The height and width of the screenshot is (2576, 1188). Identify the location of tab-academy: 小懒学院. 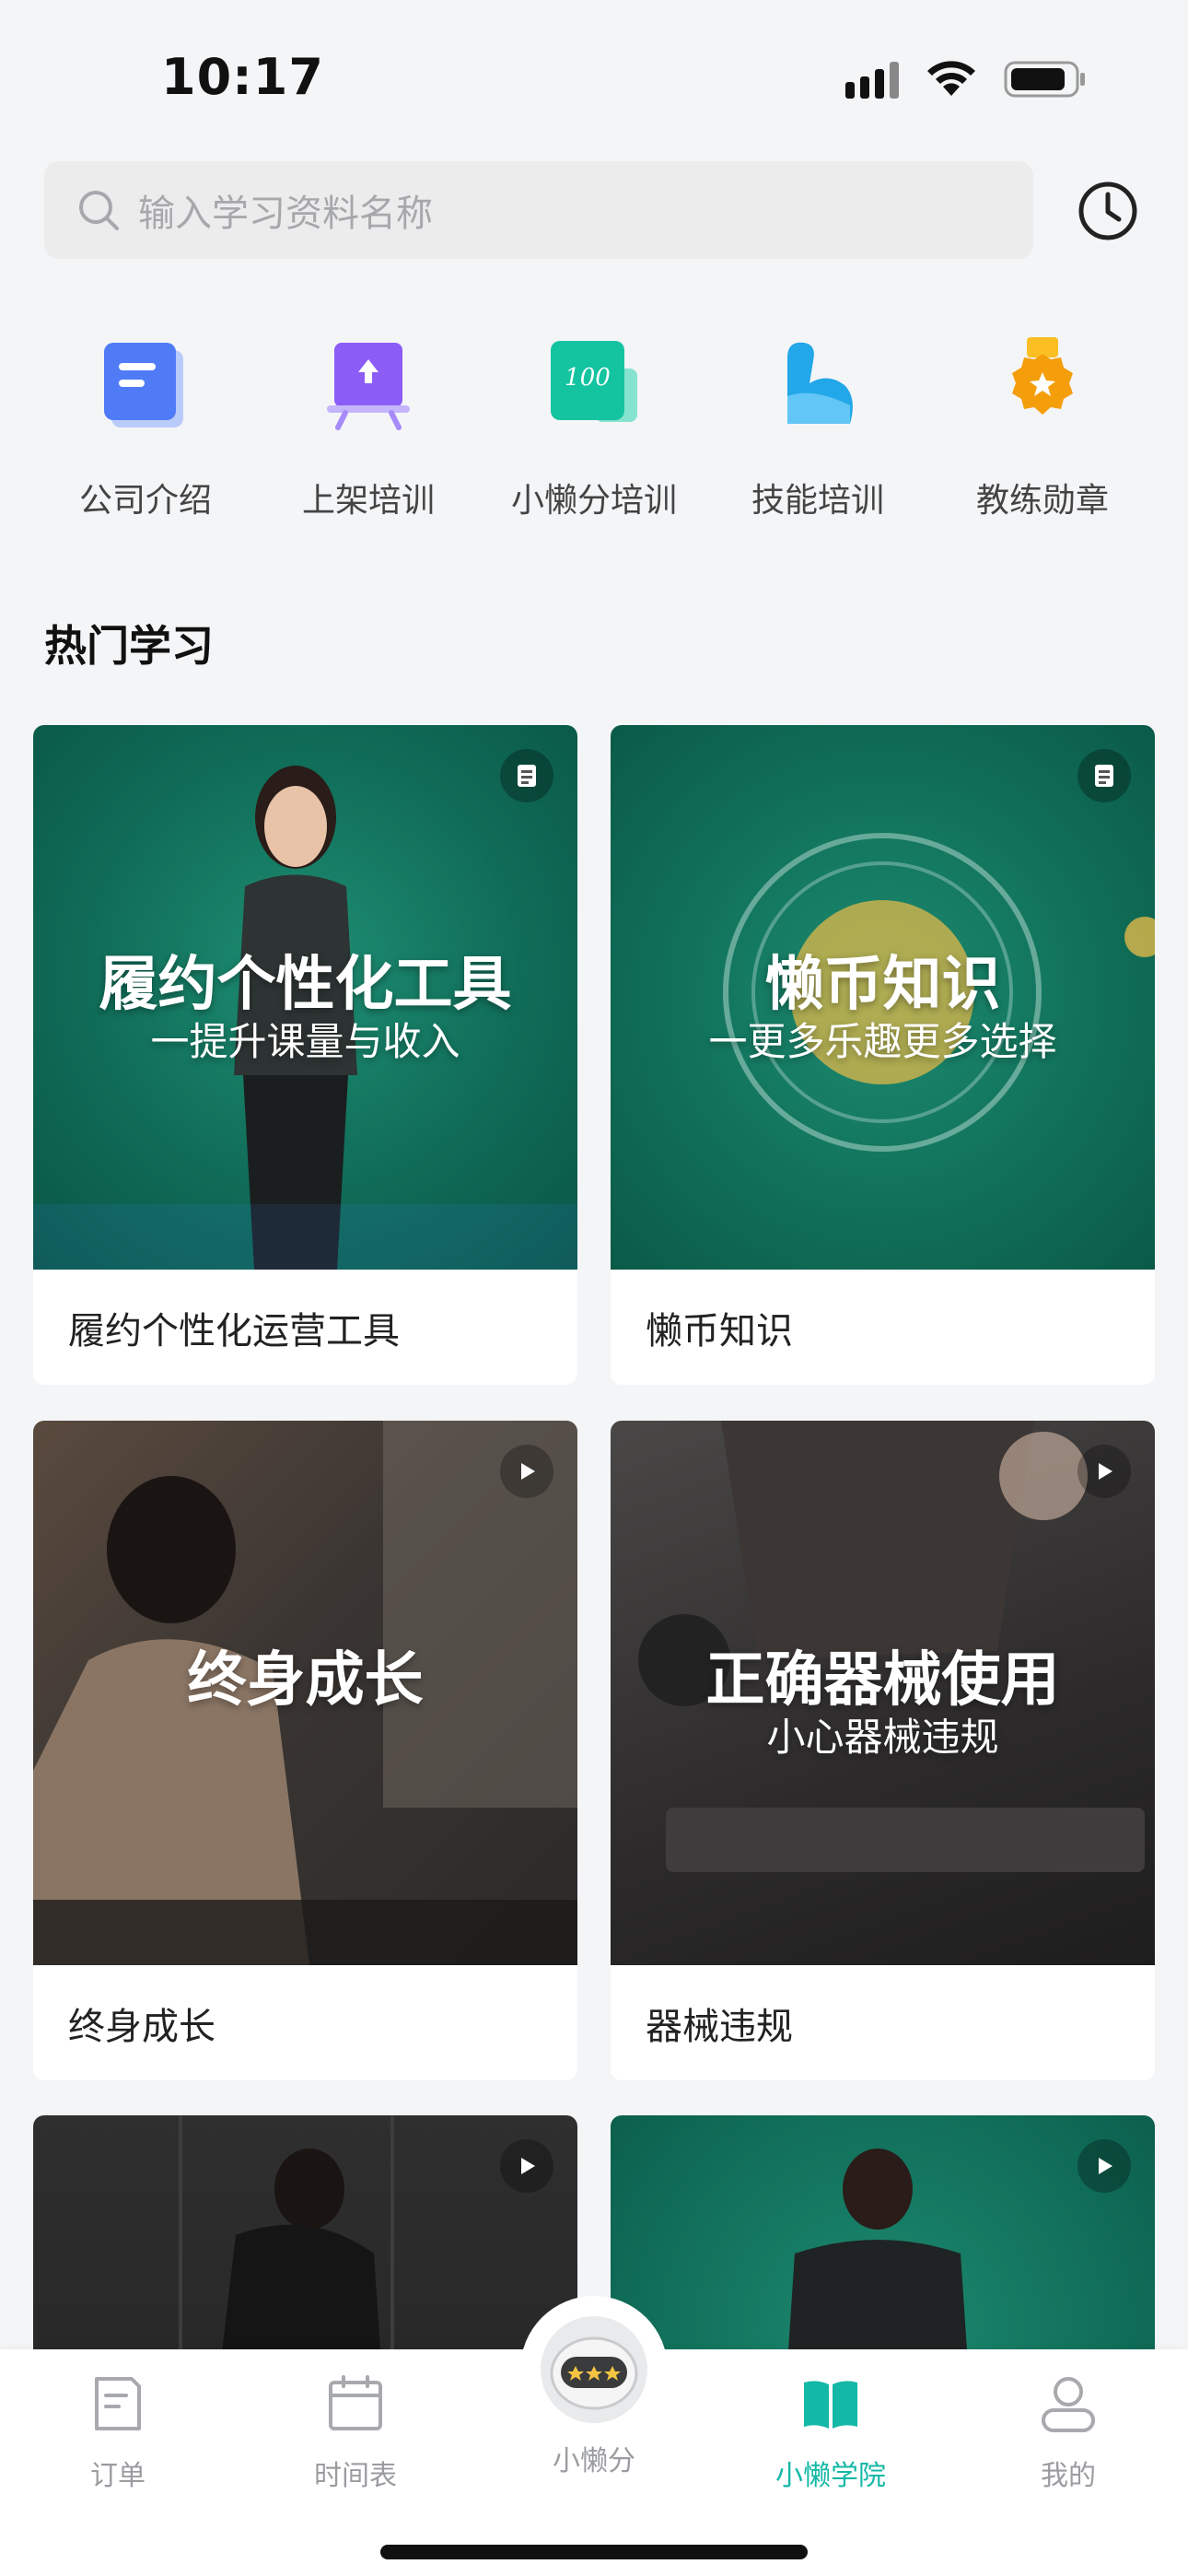
(831, 2432).